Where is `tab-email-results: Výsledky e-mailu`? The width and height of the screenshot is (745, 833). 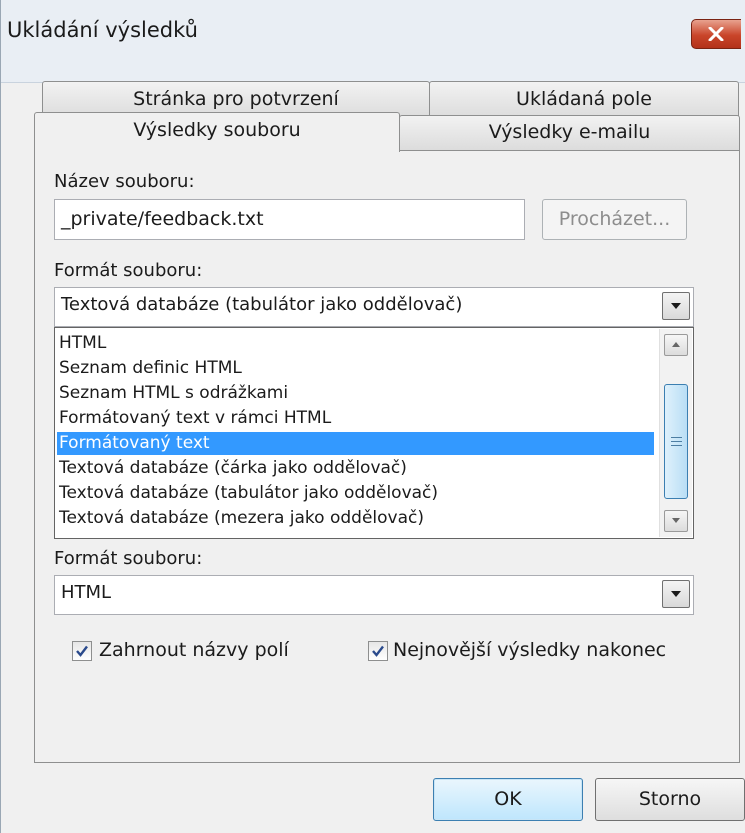
tab-email-results: Výsledky e-mailu is located at coordinates (569, 133).